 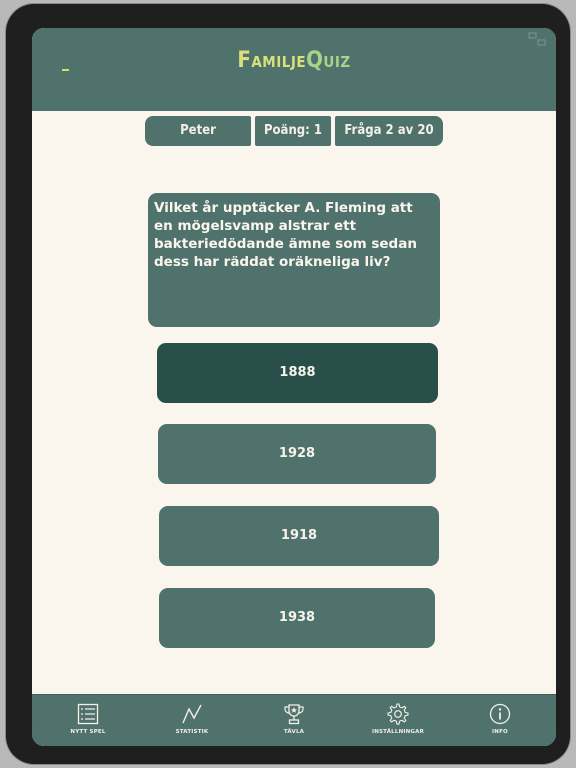 What do you see at coordinates (537, 39) in the screenshot?
I see `watermark-icon` at bounding box center [537, 39].